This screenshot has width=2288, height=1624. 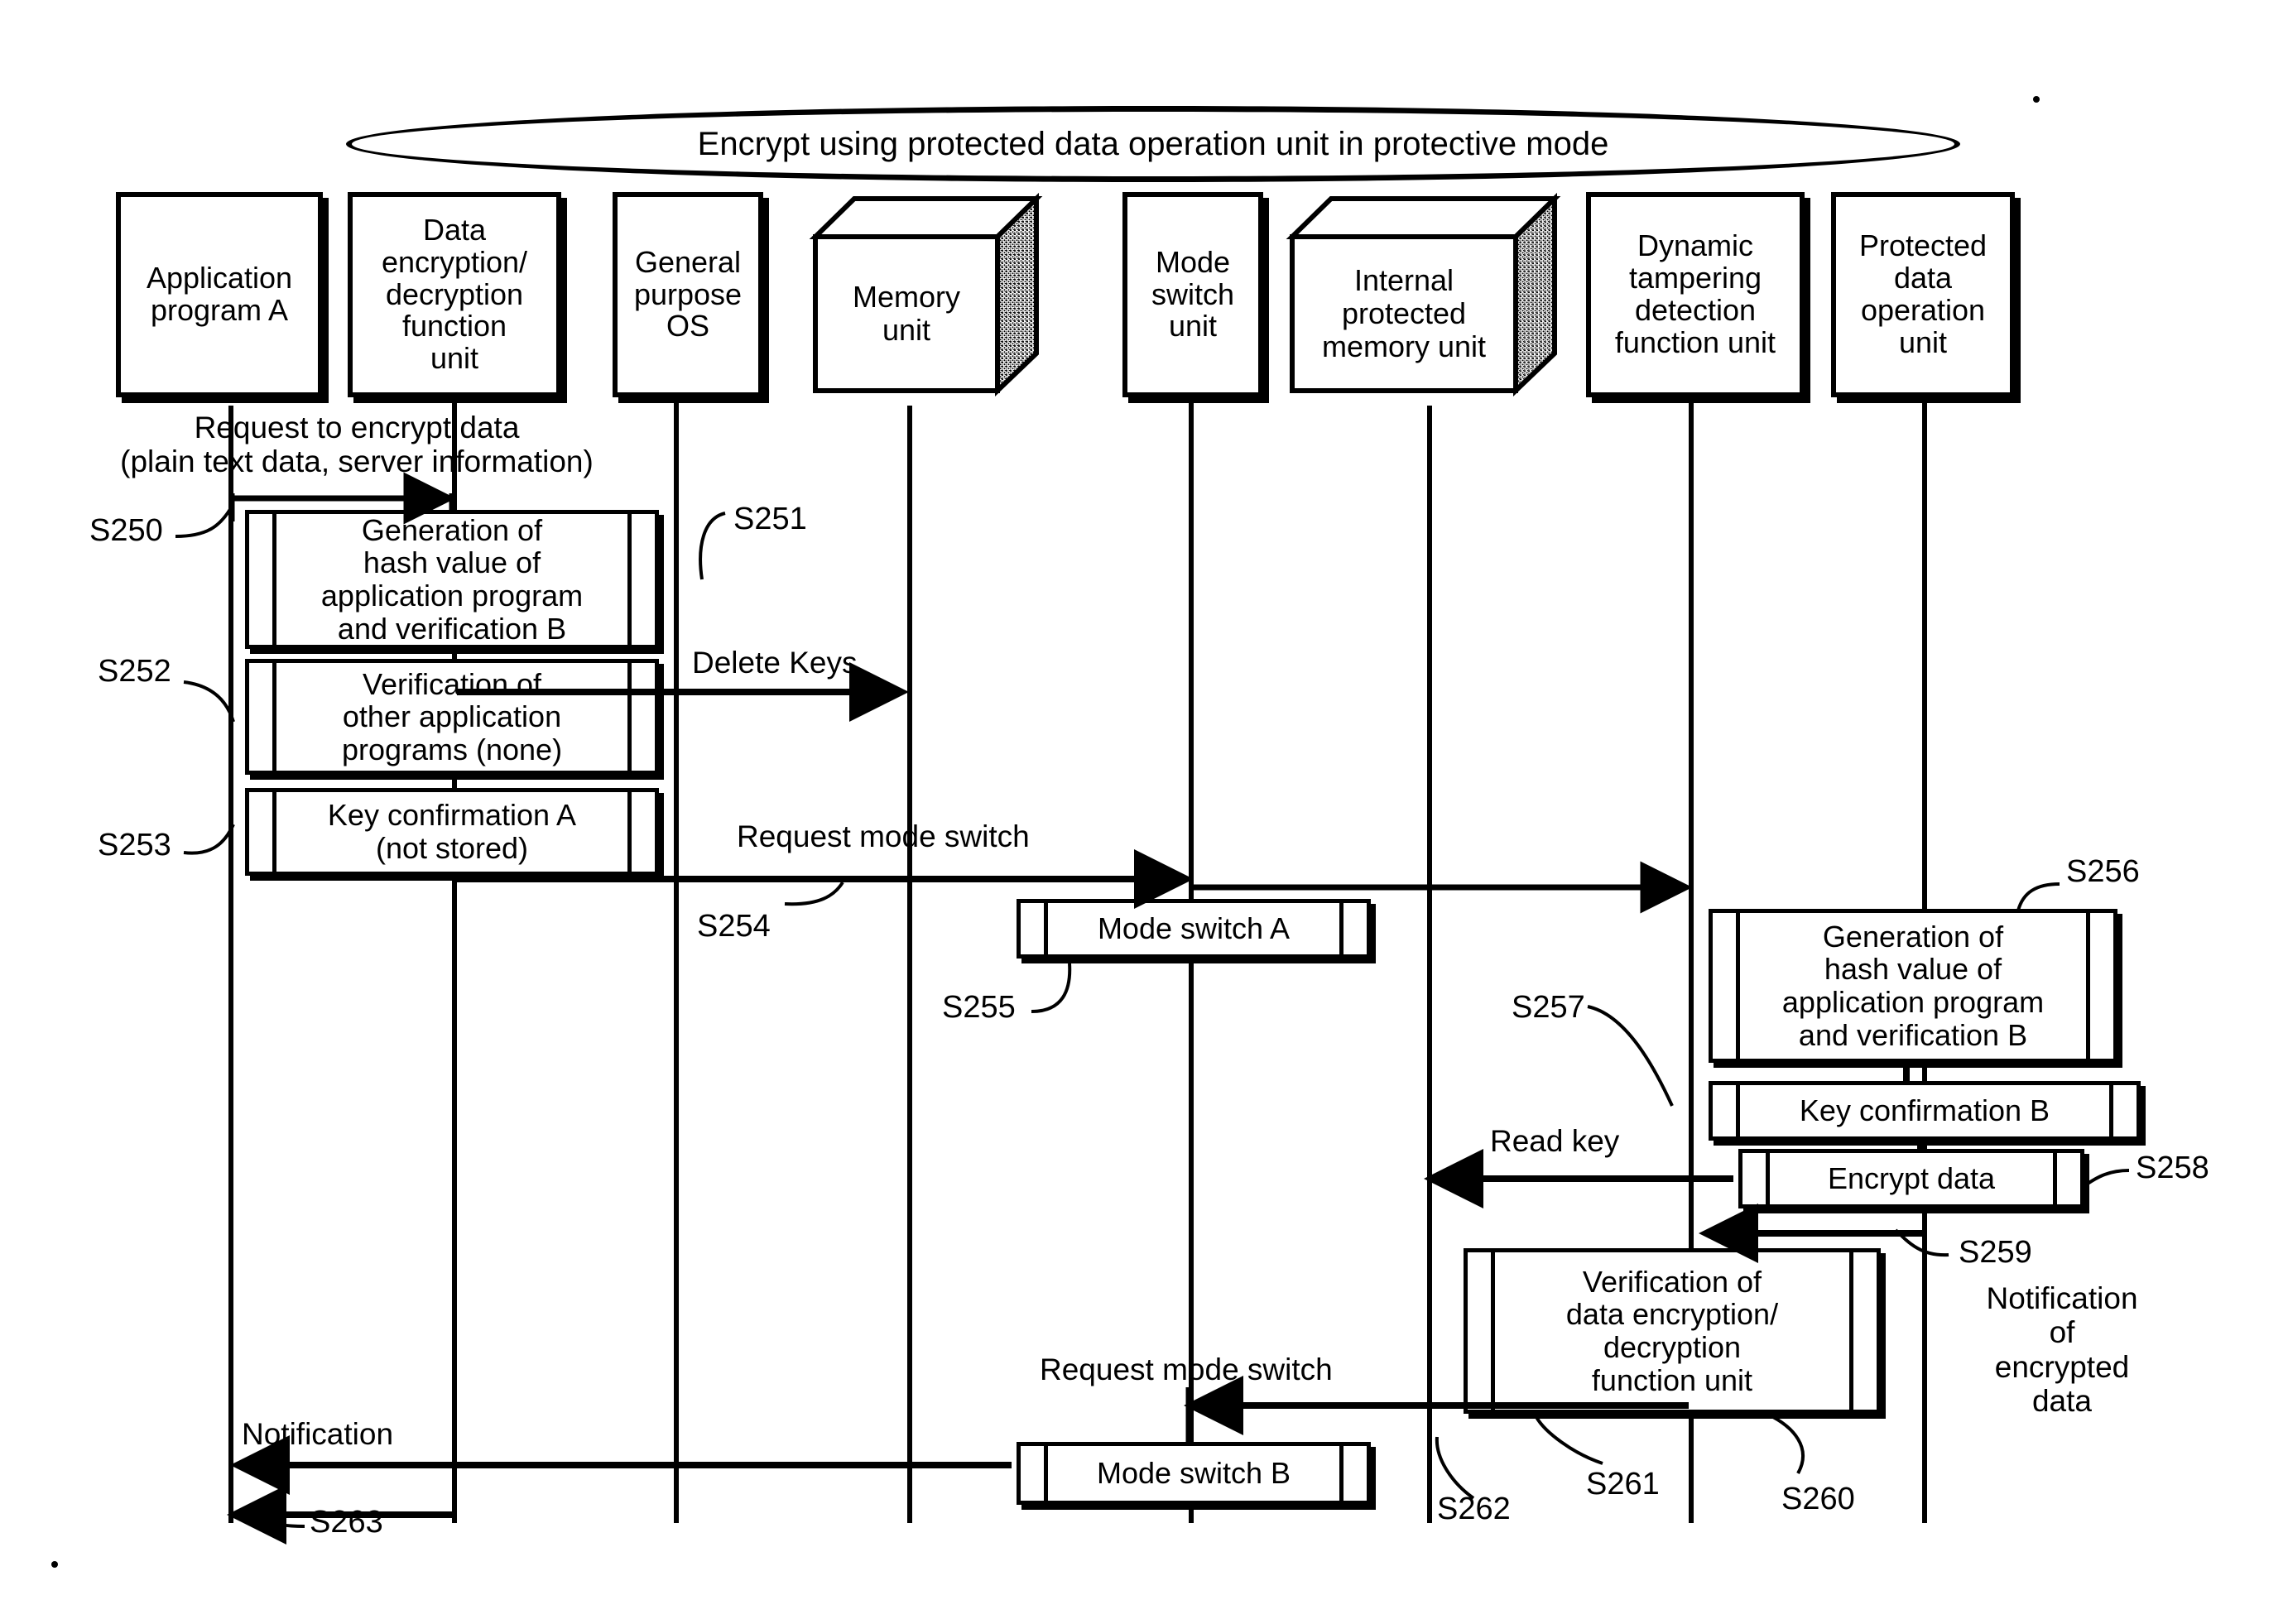 I want to click on leader-s251, so click(x=713, y=546).